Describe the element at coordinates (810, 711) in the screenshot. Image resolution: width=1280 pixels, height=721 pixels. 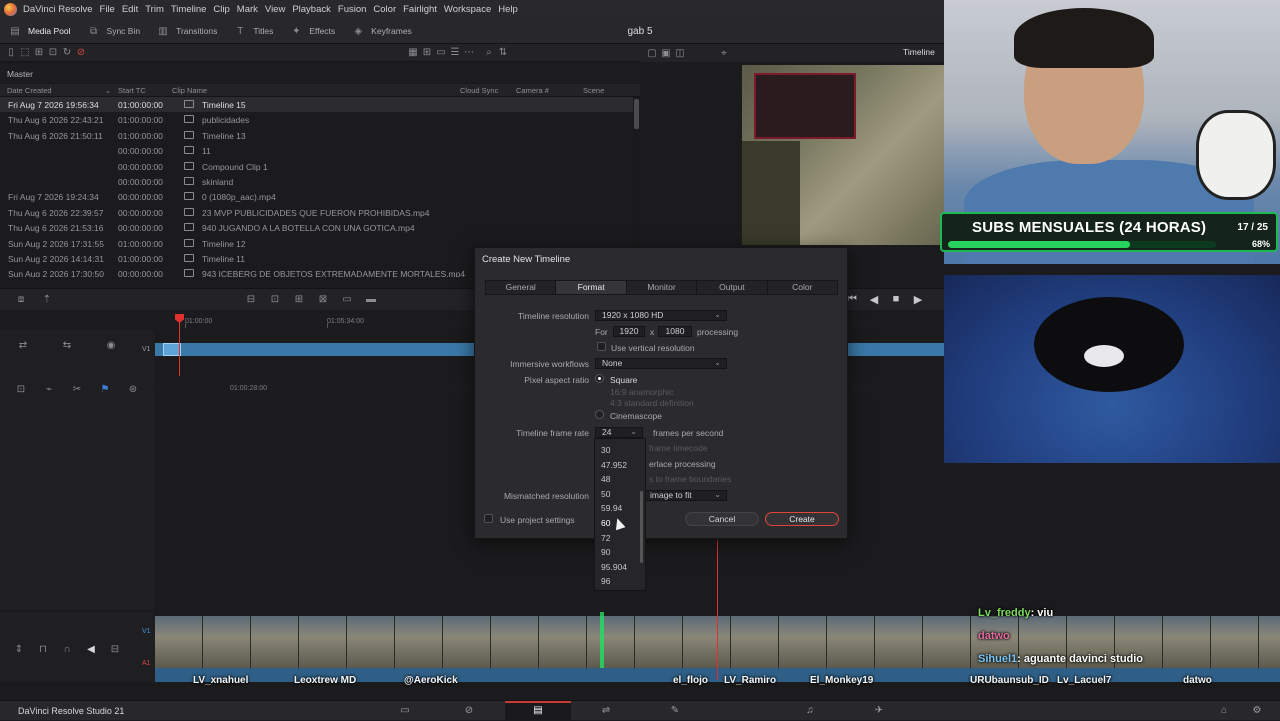
I see `fairlight-page-icon: ♫` at that location.